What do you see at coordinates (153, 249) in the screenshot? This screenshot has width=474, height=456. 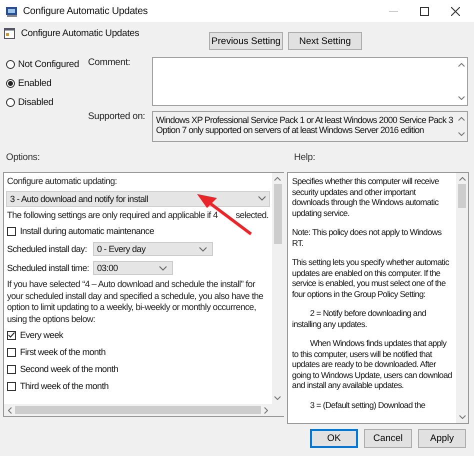 I see `schedule-dropdown: 0 - Every day` at bounding box center [153, 249].